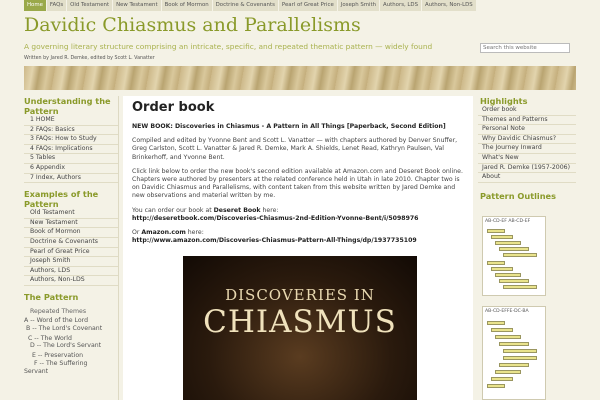  Describe the element at coordinates (71, 131) in the screenshot. I see `sidebar-item-faqs-basics: 2 FAQs: Basics` at that location.